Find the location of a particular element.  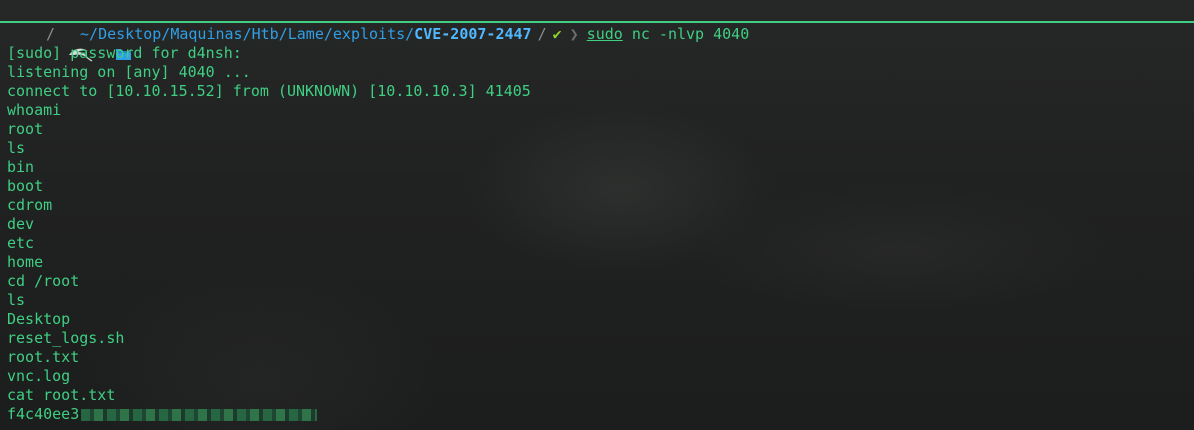

output-line: etc is located at coordinates (21, 243).